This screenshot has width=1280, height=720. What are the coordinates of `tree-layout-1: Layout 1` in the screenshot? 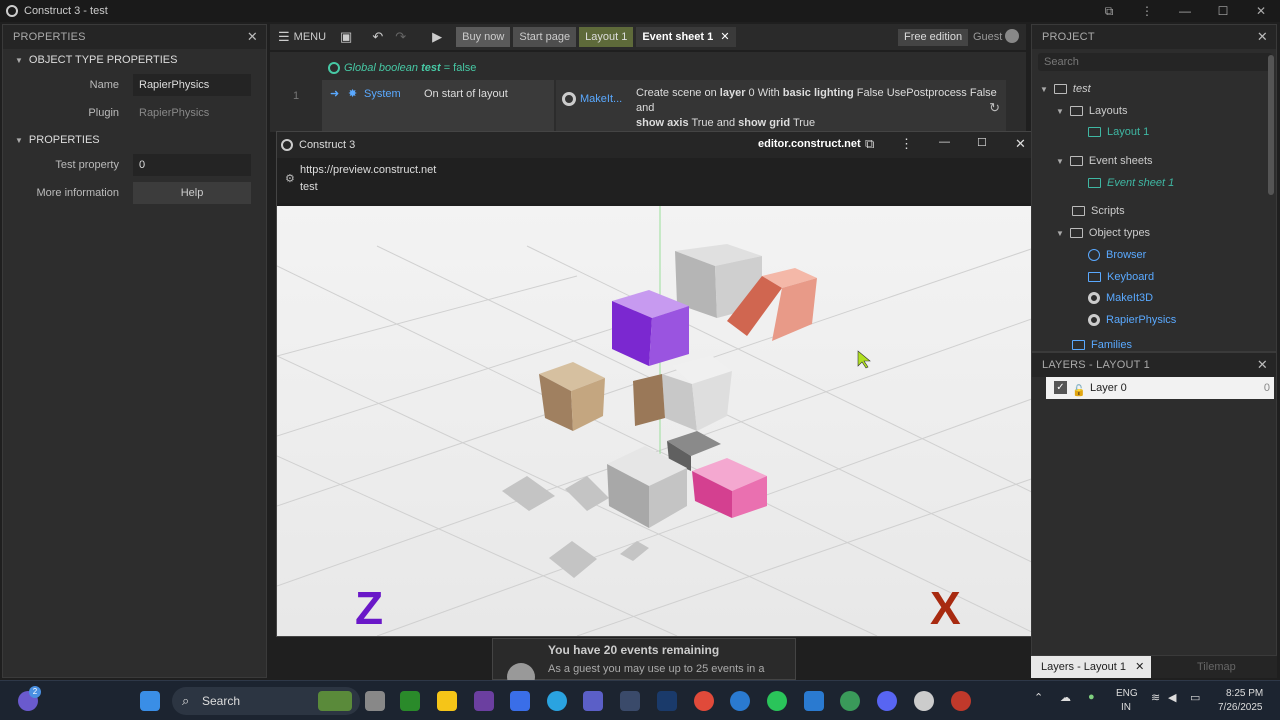 It's located at (1118, 132).